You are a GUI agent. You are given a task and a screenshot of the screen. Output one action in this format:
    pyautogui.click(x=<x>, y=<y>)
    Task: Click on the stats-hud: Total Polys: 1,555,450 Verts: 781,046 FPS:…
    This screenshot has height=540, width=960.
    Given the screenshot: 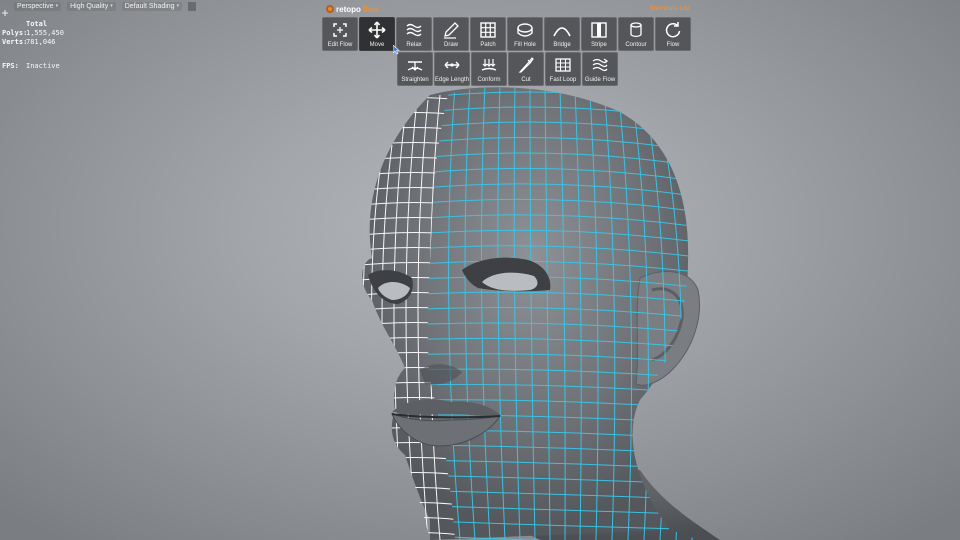 What is the action you would take?
    pyautogui.click(x=33, y=45)
    